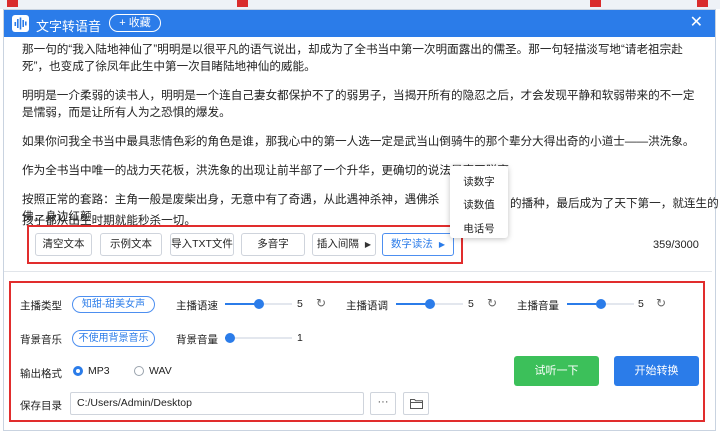 The height and width of the screenshot is (431, 720). What do you see at coordinates (300, 338) in the screenshot?
I see `bgm-volume-value: 1` at bounding box center [300, 338].